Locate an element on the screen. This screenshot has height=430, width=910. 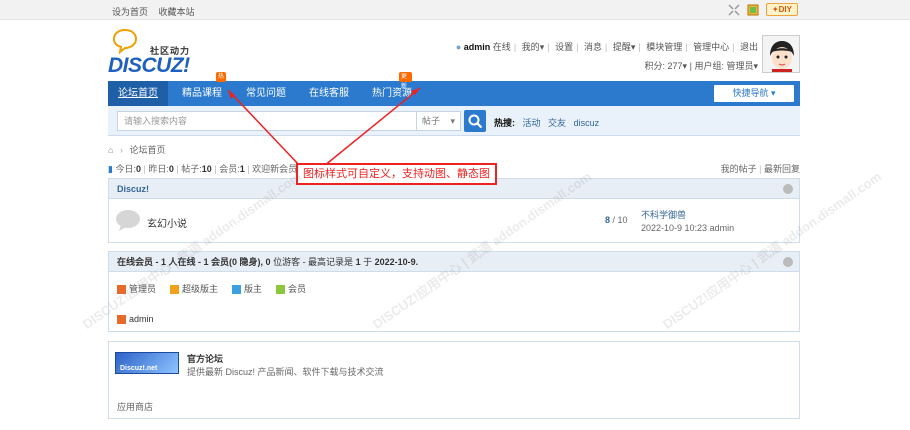
arrow-head-icon is located at coordinates (231, 94).